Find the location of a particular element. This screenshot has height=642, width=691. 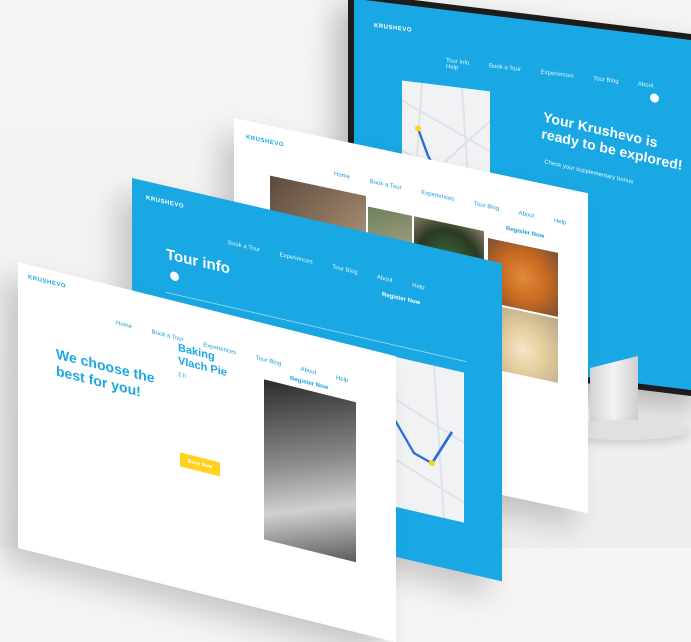

monitor-subtext: Check your supplementary bonus is located at coordinates (588, 172).